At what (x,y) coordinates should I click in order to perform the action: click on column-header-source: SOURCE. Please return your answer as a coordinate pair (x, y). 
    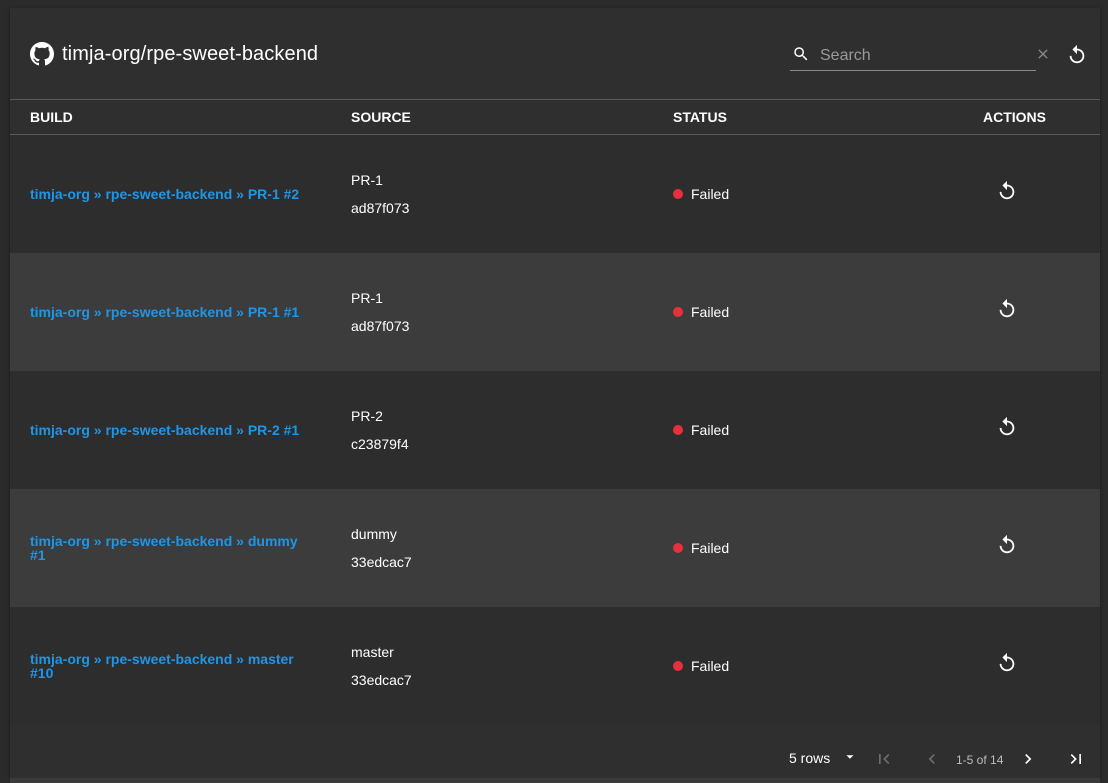
    Looking at the image, I should click on (512, 117).